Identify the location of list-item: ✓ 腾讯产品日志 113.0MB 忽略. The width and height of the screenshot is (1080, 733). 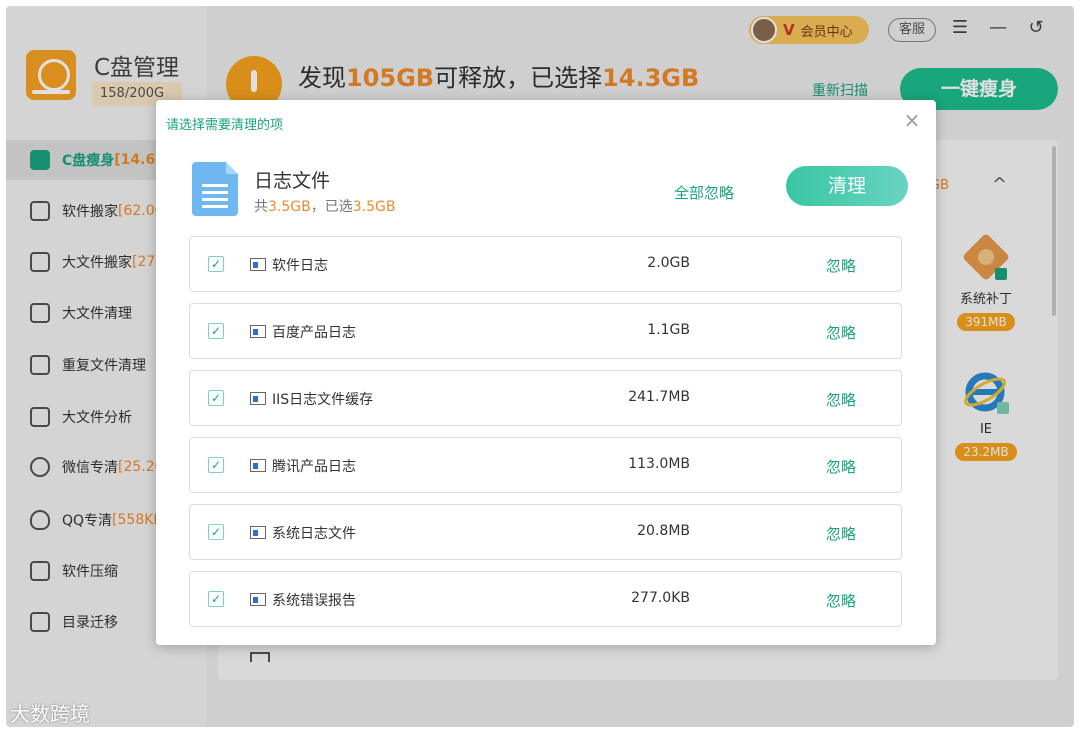
(545, 465).